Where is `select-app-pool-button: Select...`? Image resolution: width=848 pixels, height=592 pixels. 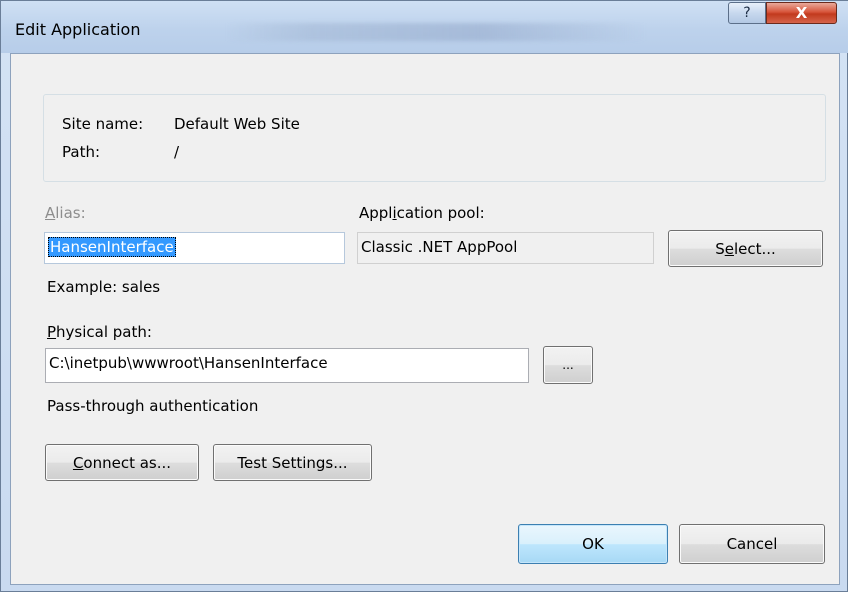 select-app-pool-button: Select... is located at coordinates (745, 248).